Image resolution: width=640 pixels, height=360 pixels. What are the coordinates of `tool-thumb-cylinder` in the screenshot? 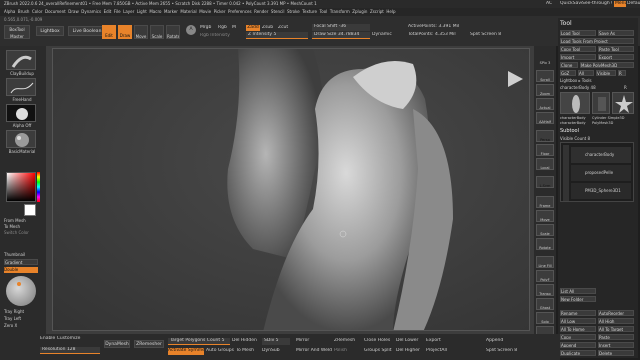 It's located at (601, 103).